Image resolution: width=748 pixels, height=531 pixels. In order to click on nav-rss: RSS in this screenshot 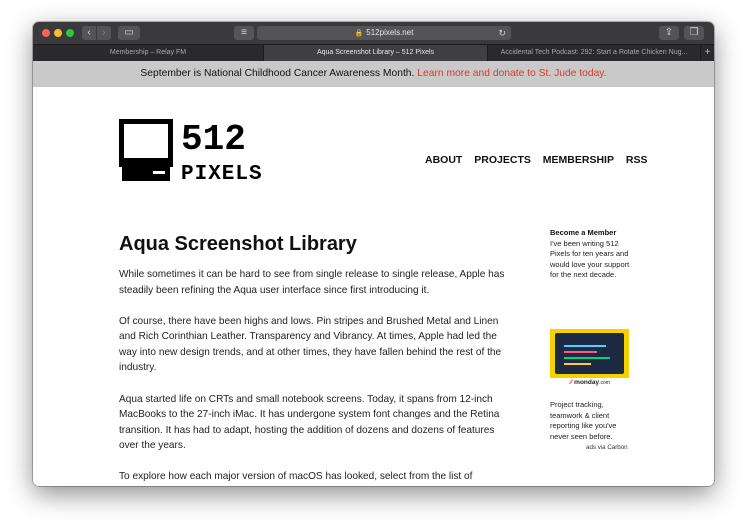, I will do `click(637, 160)`.